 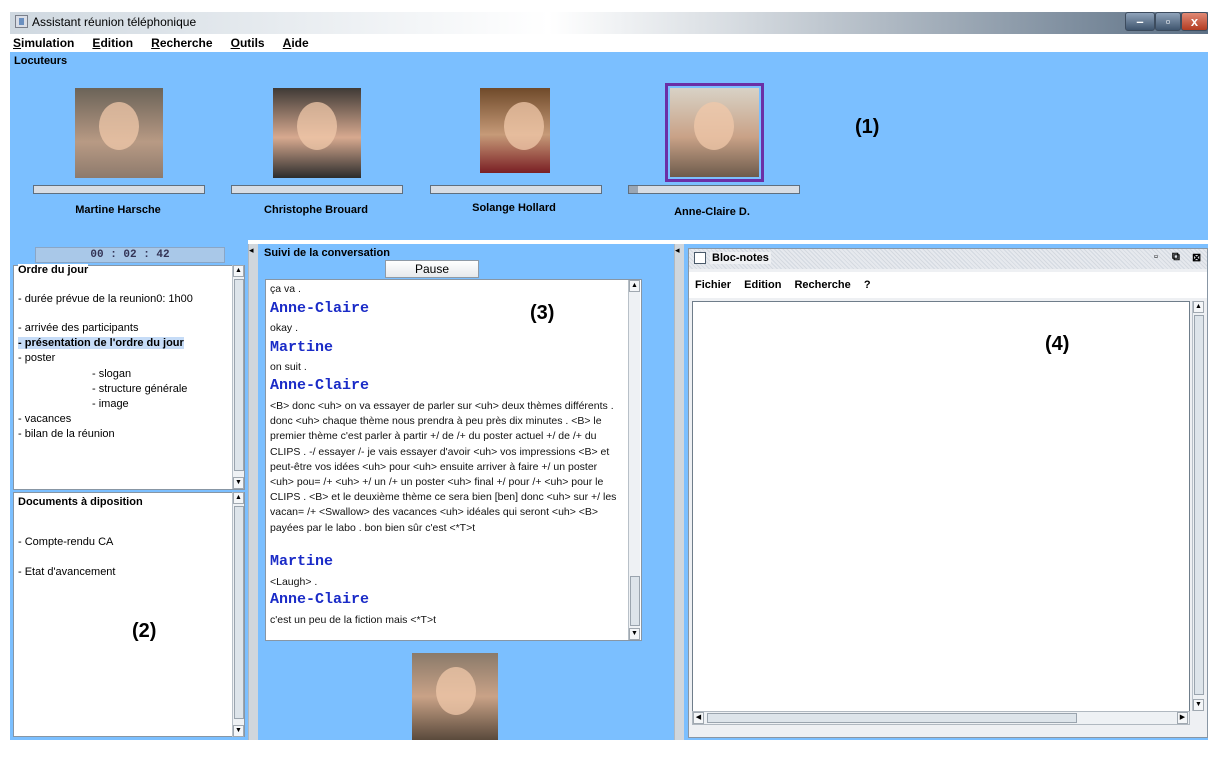 What do you see at coordinates (1156, 257) in the screenshot?
I see `notepad-minimize-icon: ▫` at bounding box center [1156, 257].